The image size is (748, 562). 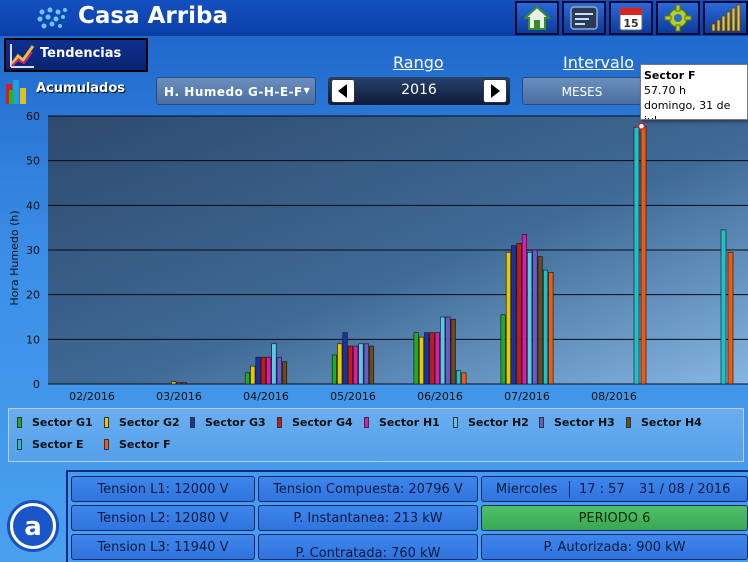 What do you see at coordinates (81, 88) in the screenshot?
I see `acumulados-label: Acumulados` at bounding box center [81, 88].